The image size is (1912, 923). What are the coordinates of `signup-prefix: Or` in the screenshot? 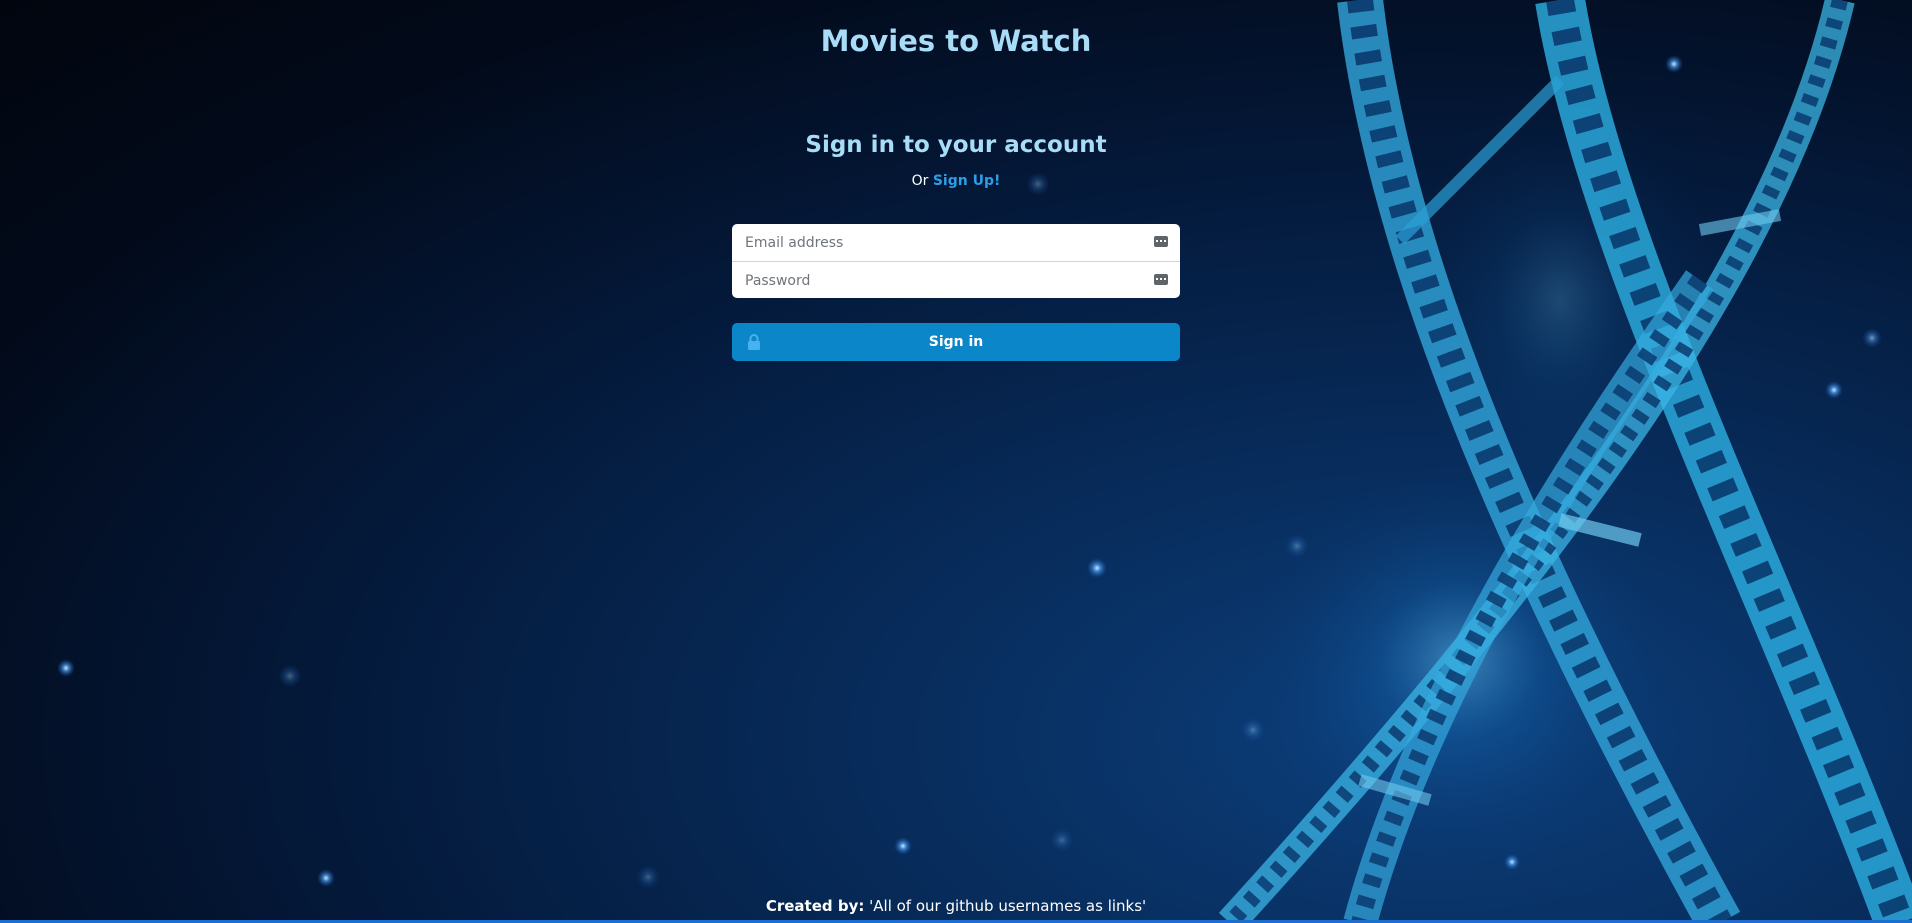 It's located at (920, 181).